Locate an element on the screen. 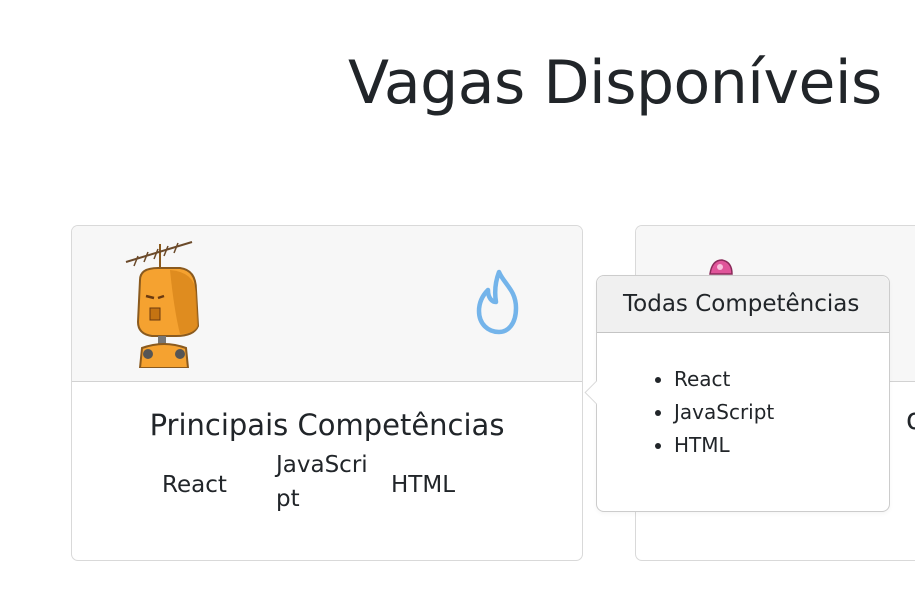 This screenshot has height=606, width=915. skills-list: React JavaScript HTML is located at coordinates (327, 488).